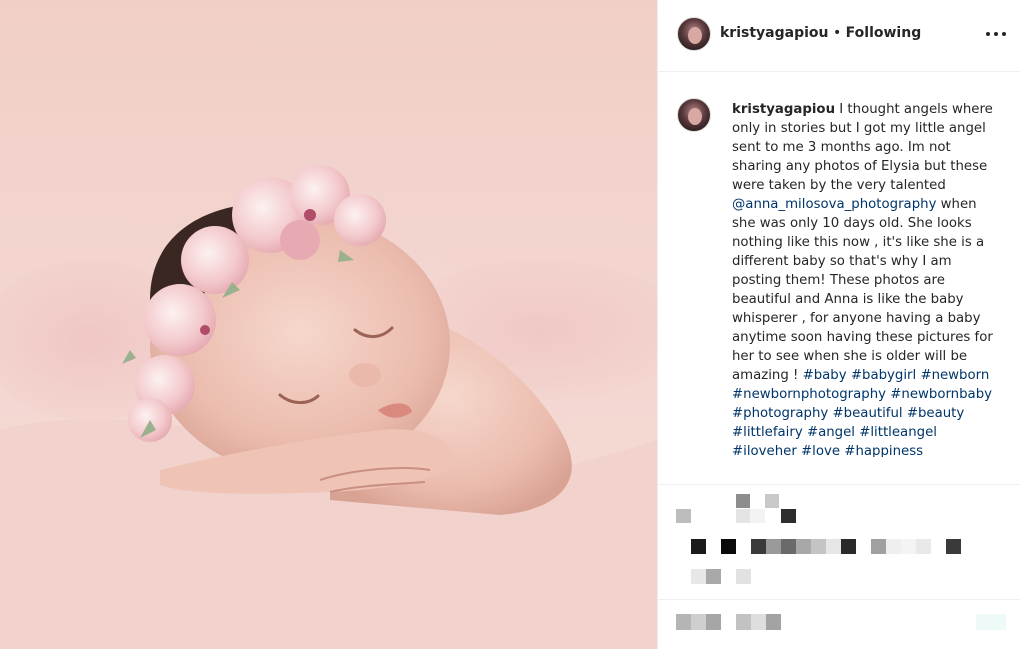  Describe the element at coordinates (884, 33) in the screenshot. I see `follow-status-button: Following` at that location.